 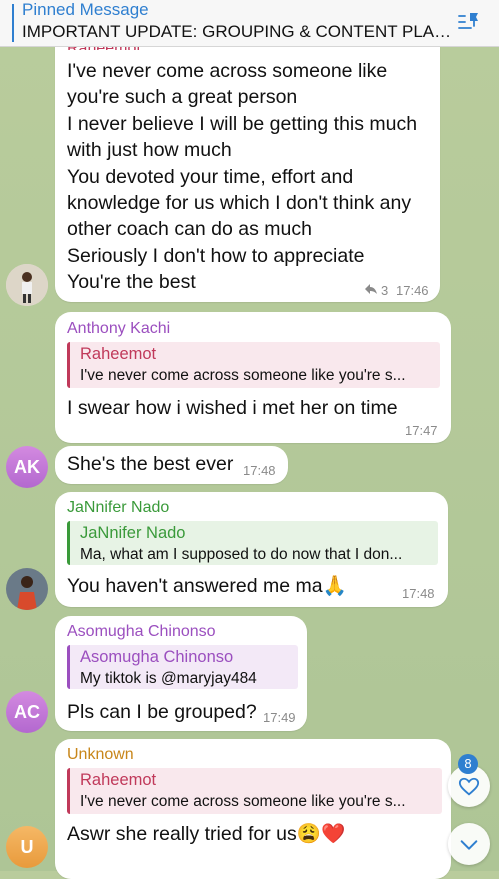 I want to click on reply-name: JaNnifer Nado, so click(x=133, y=533).